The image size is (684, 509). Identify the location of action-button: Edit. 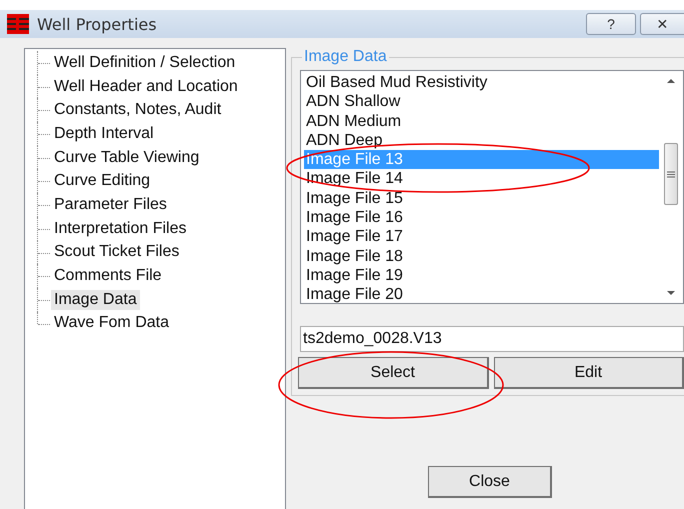
(589, 373).